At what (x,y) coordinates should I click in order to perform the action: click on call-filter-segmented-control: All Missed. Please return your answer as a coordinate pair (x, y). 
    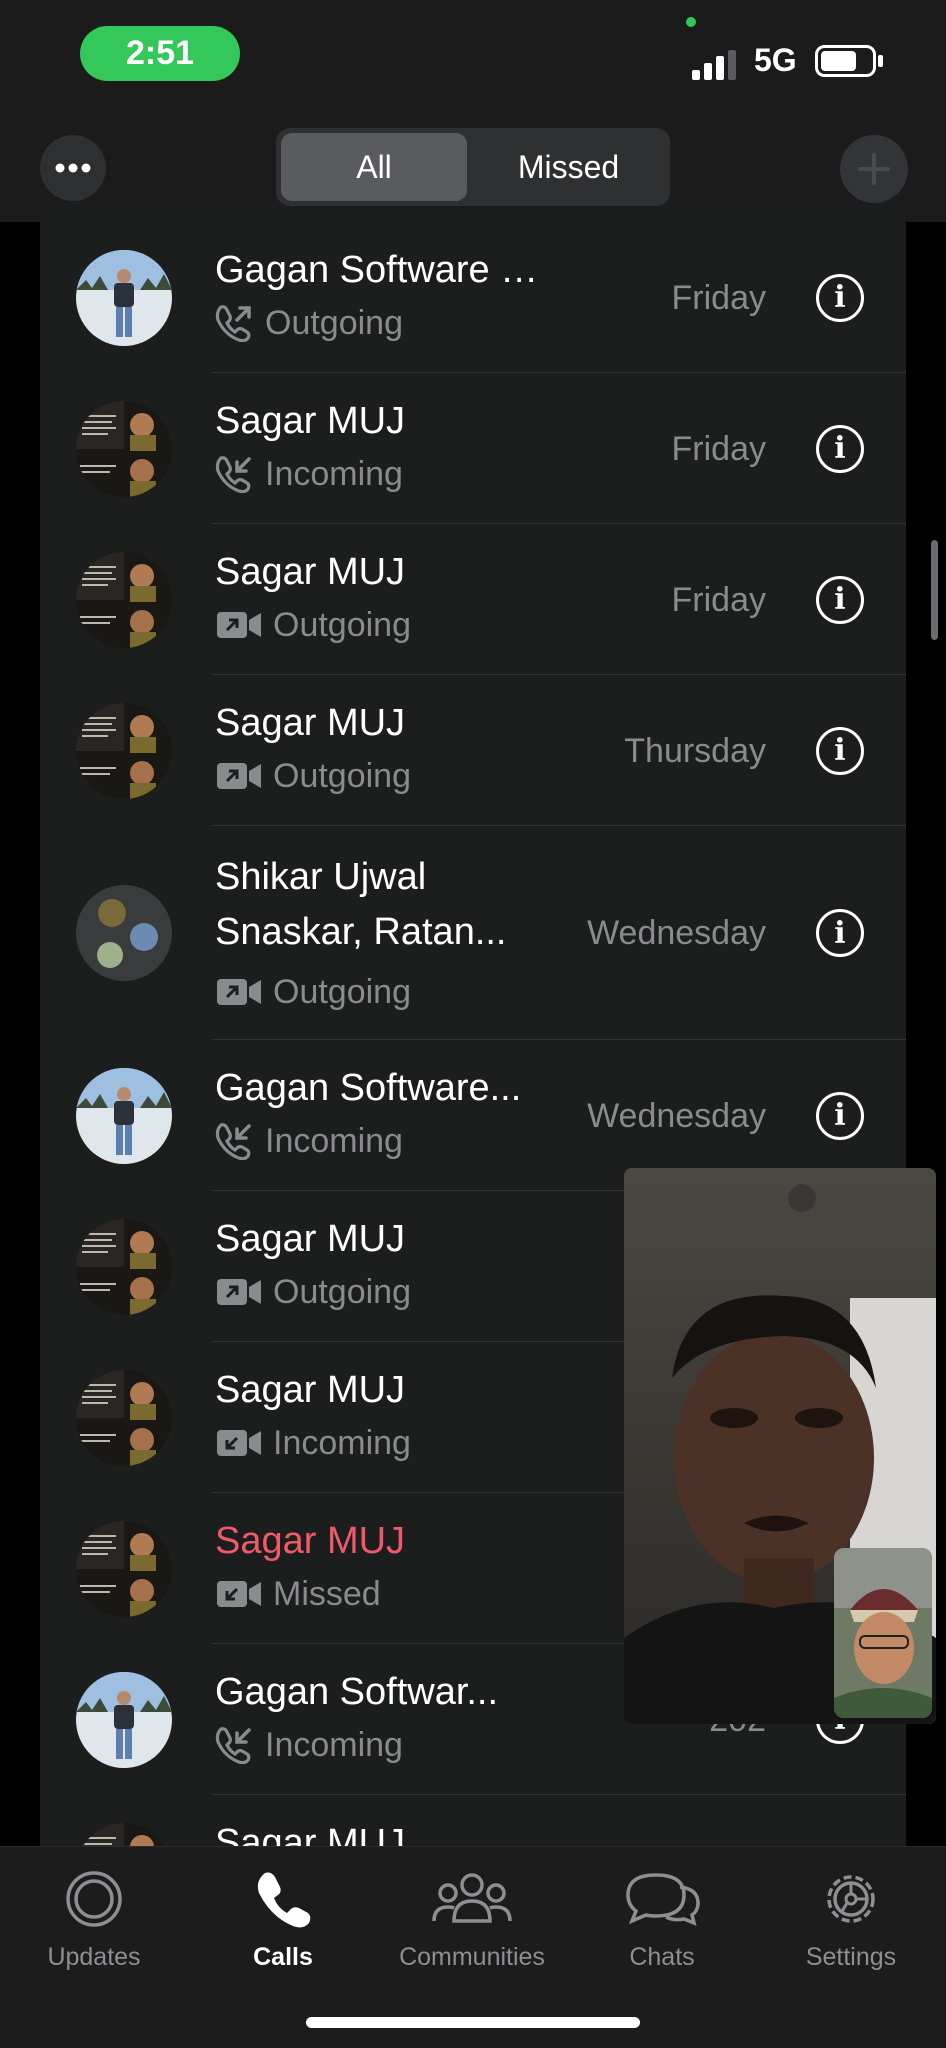
    Looking at the image, I should click on (473, 167).